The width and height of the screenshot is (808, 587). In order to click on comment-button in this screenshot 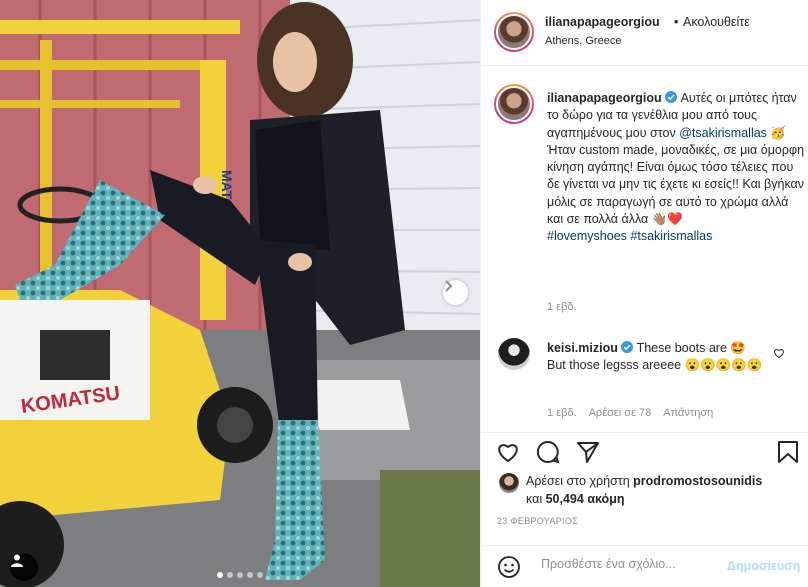, I will do `click(548, 452)`.